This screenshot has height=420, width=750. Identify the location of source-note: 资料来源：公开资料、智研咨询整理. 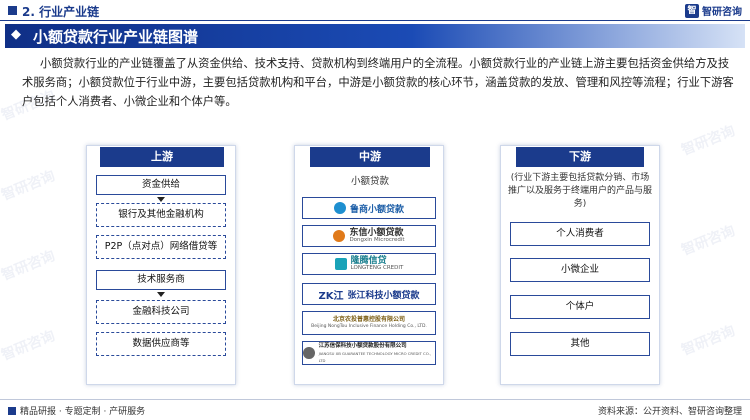
(669, 412).